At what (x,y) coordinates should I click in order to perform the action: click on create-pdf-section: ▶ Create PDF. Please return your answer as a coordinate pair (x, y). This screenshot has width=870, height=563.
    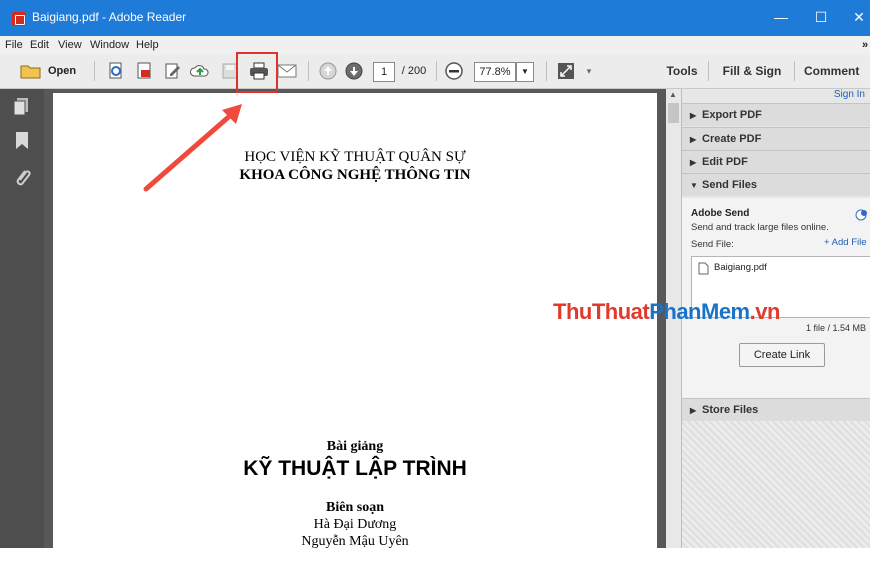
    Looking at the image, I should click on (776, 138).